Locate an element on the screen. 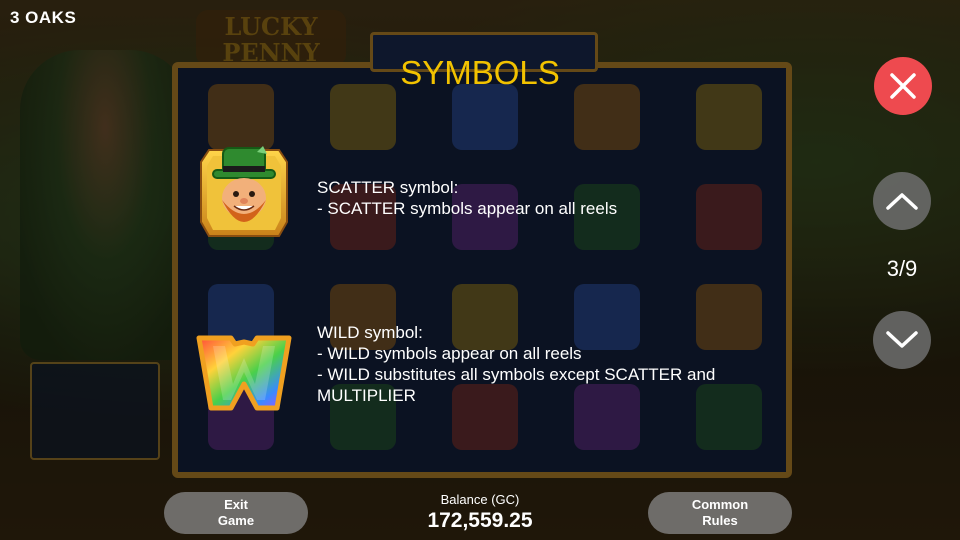 This screenshot has width=960, height=540. close-icon is located at coordinates (903, 86).